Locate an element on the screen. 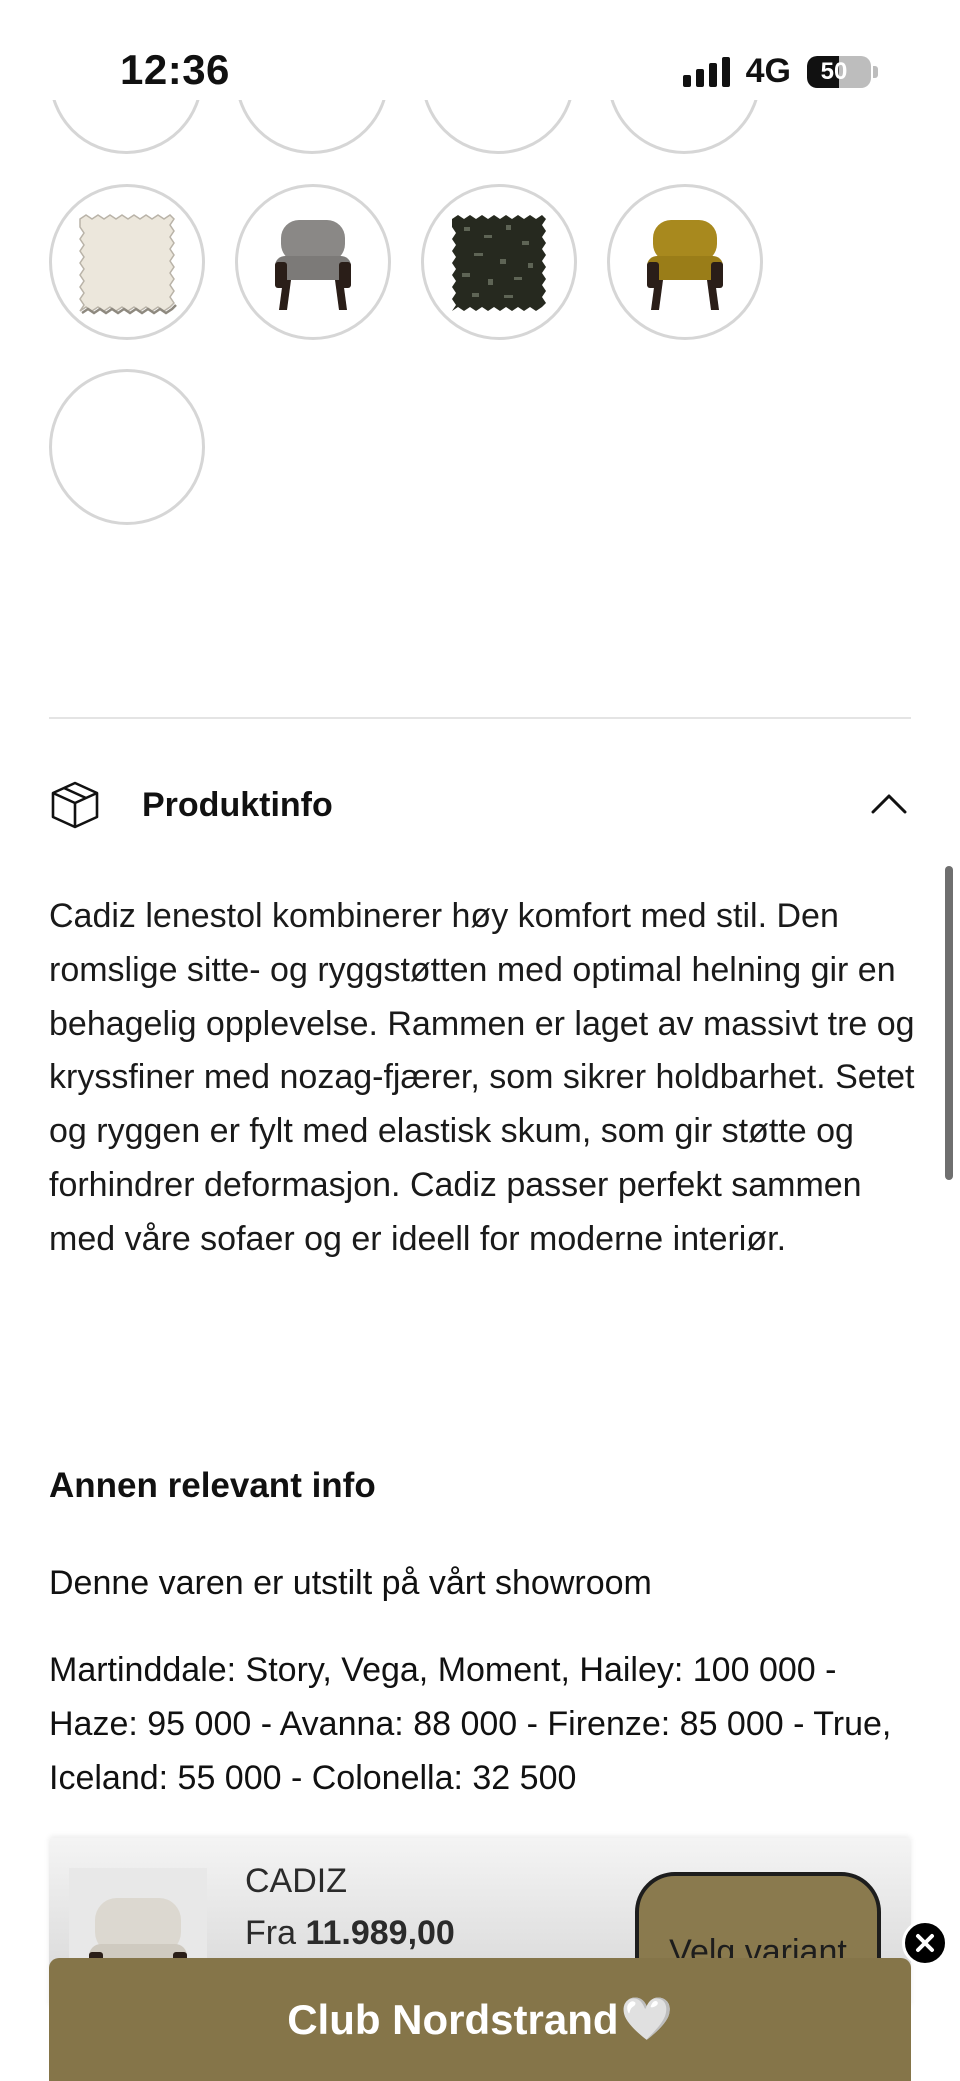 The width and height of the screenshot is (960, 2081). battery-percent: 50 is located at coordinates (834, 71).